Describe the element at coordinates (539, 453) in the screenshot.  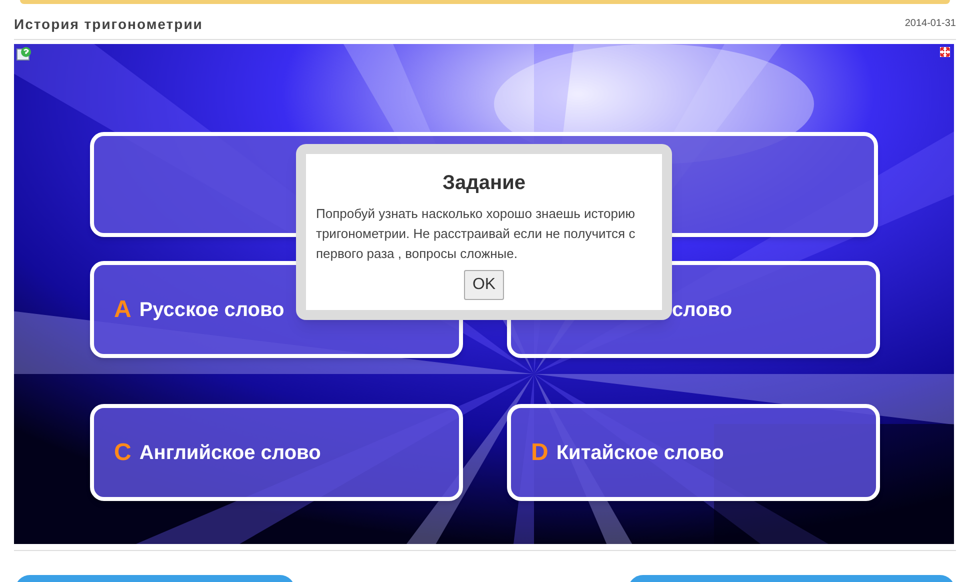
I see `answer-letter: D` at that location.